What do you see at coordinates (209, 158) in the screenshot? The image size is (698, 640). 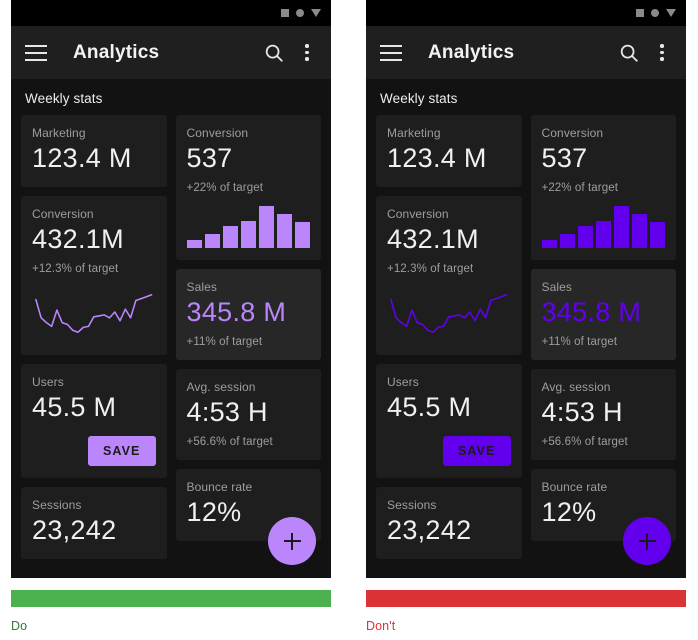 I see `card-value: 537` at bounding box center [209, 158].